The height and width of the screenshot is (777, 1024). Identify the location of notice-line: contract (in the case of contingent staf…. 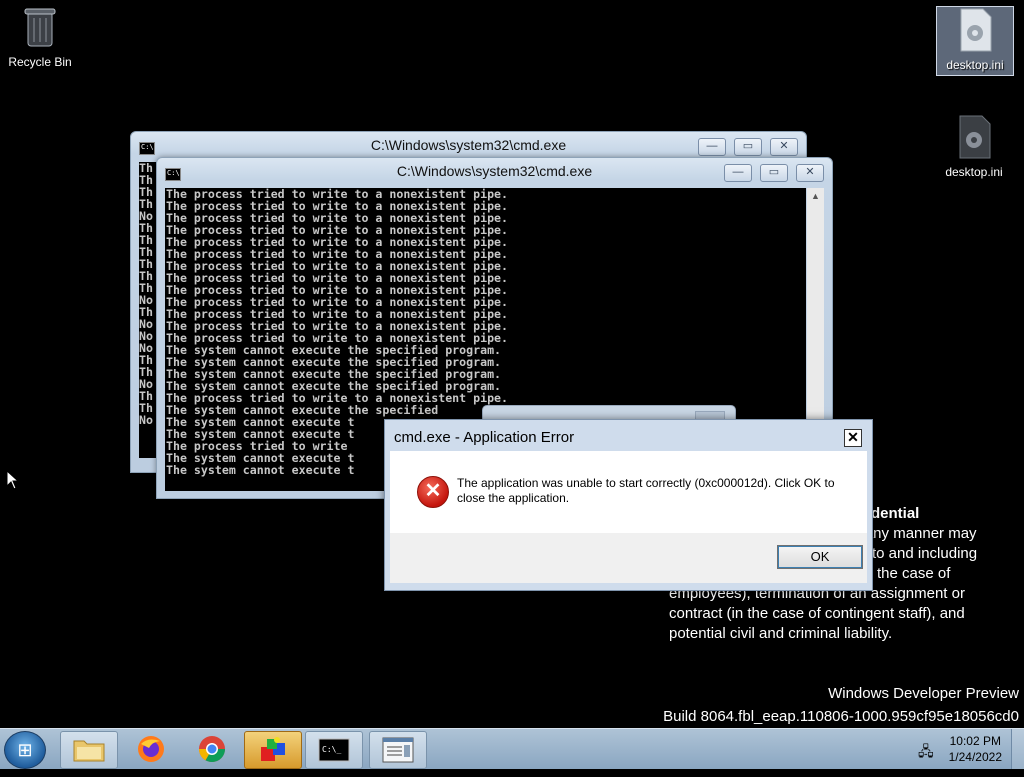
(817, 613).